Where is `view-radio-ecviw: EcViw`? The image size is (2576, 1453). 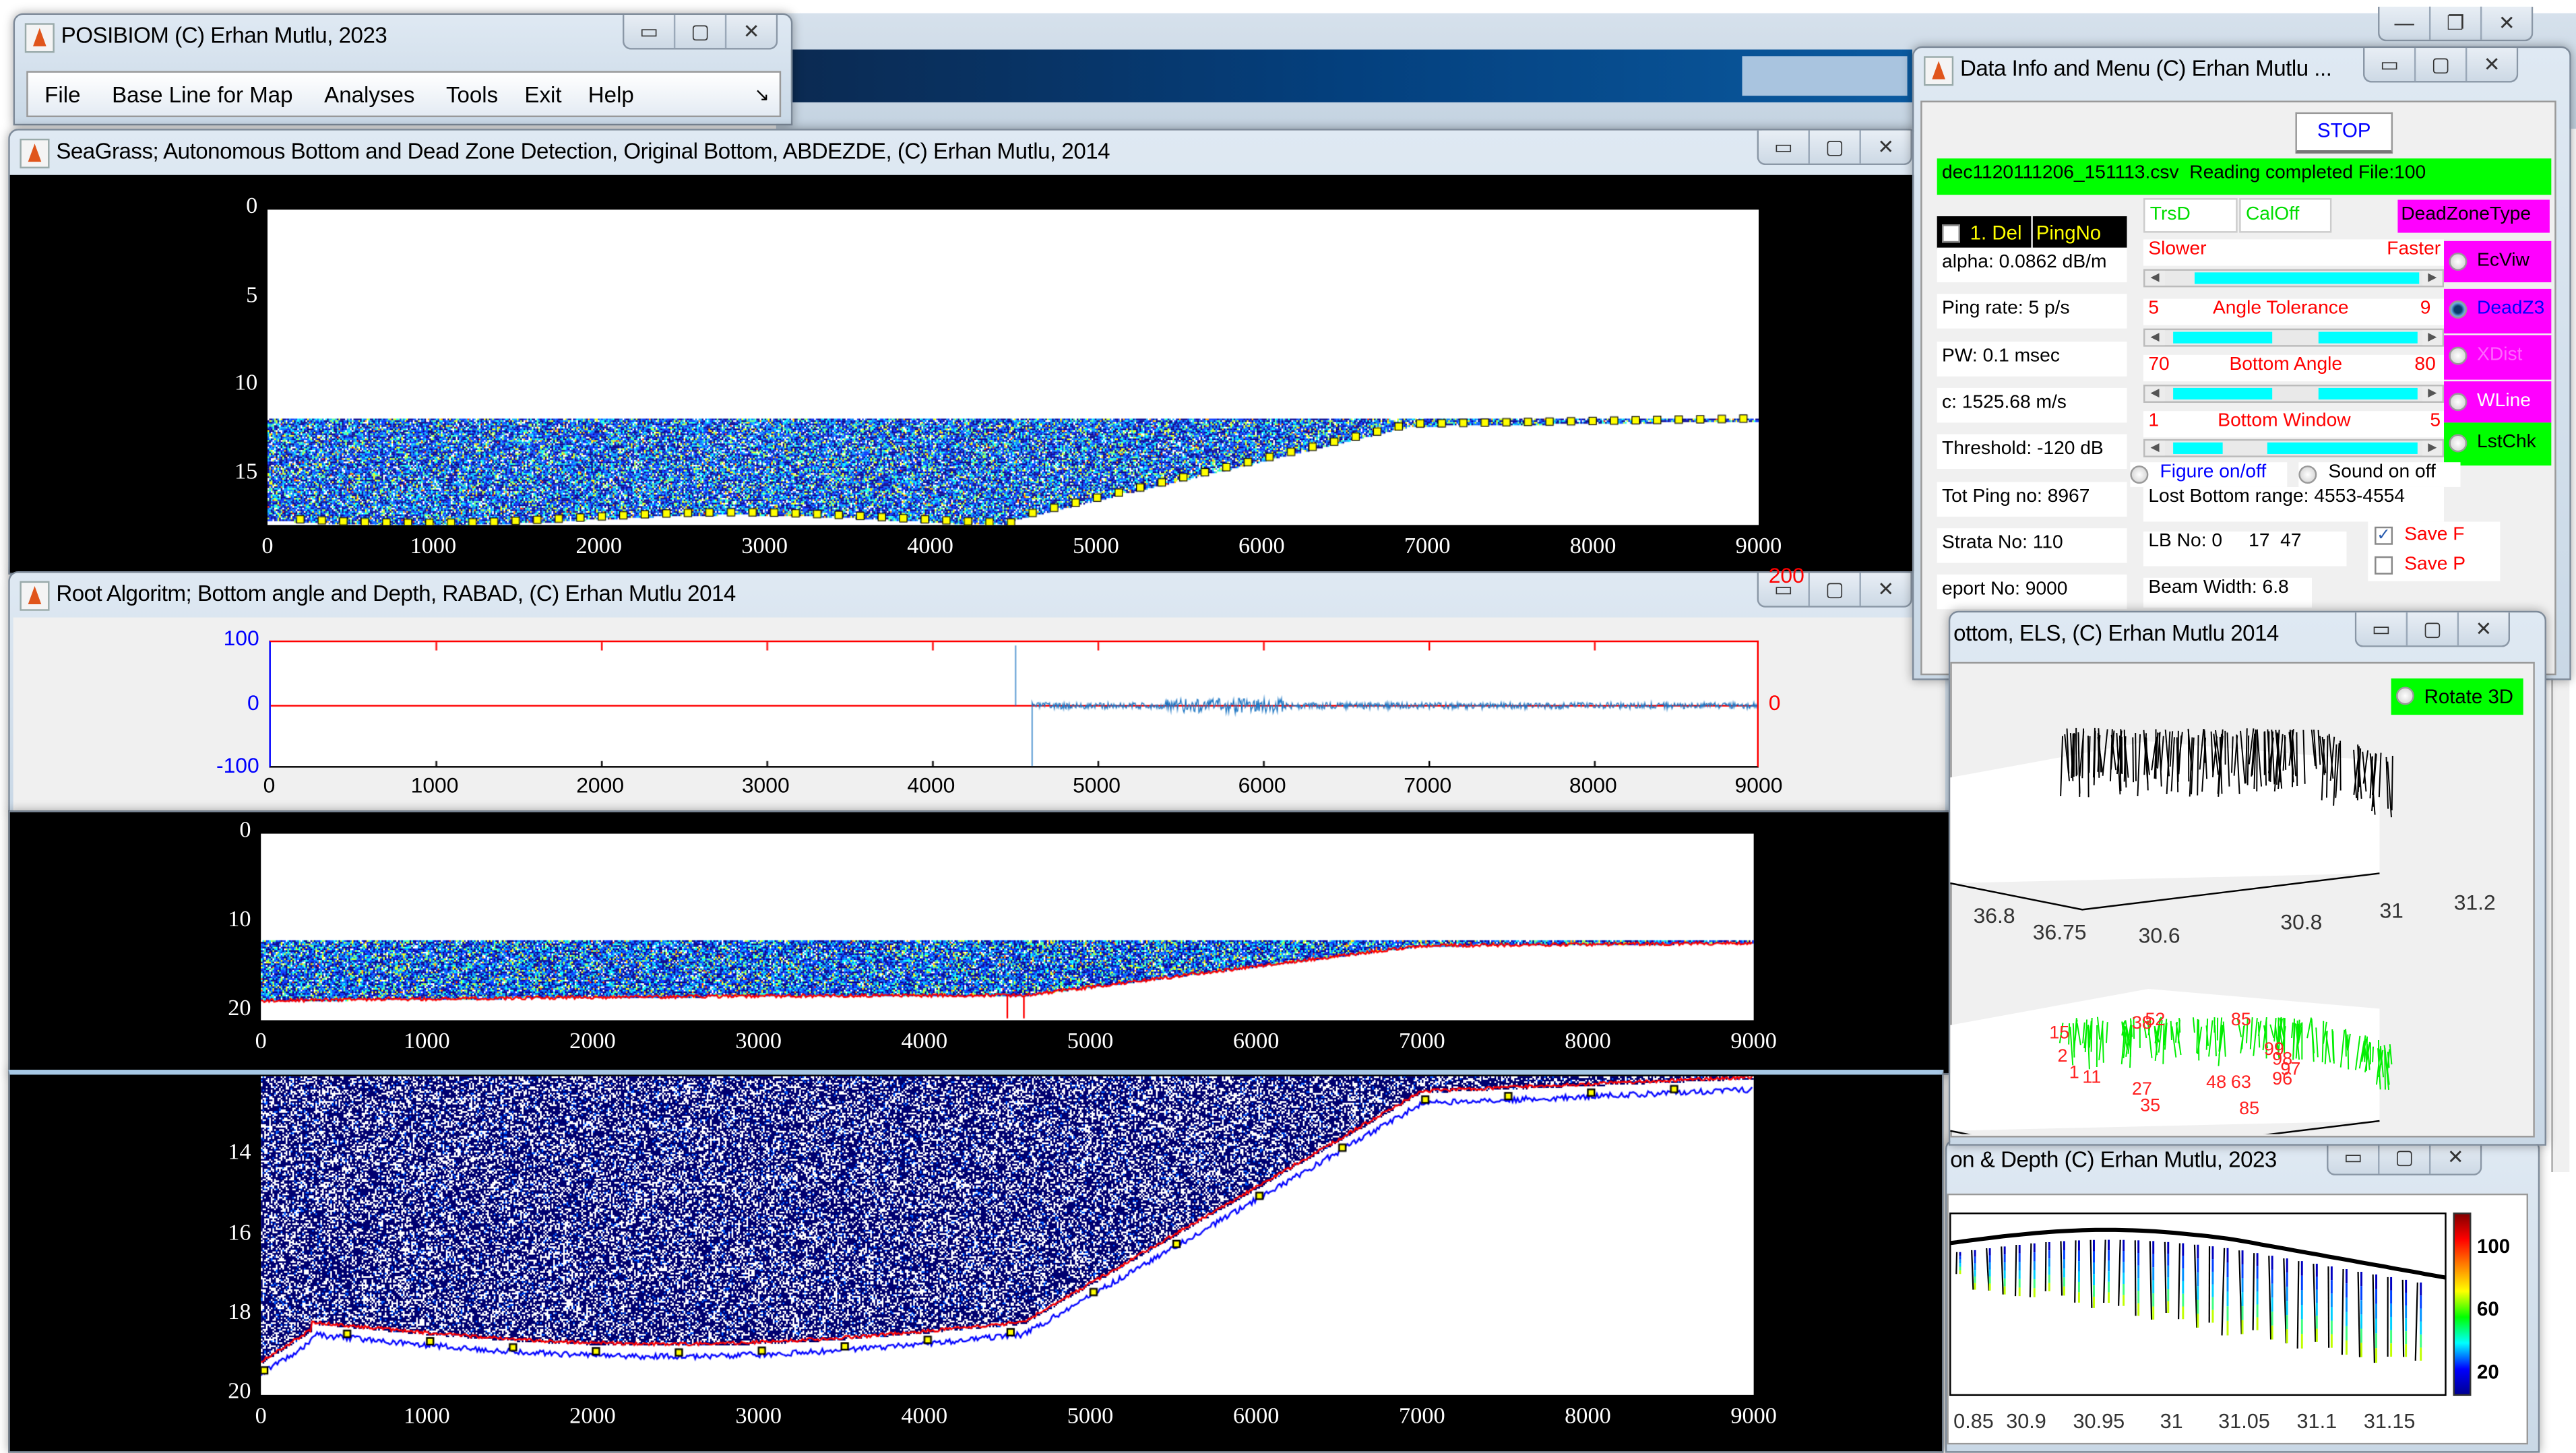 view-radio-ecviw: EcViw is located at coordinates (2497, 261).